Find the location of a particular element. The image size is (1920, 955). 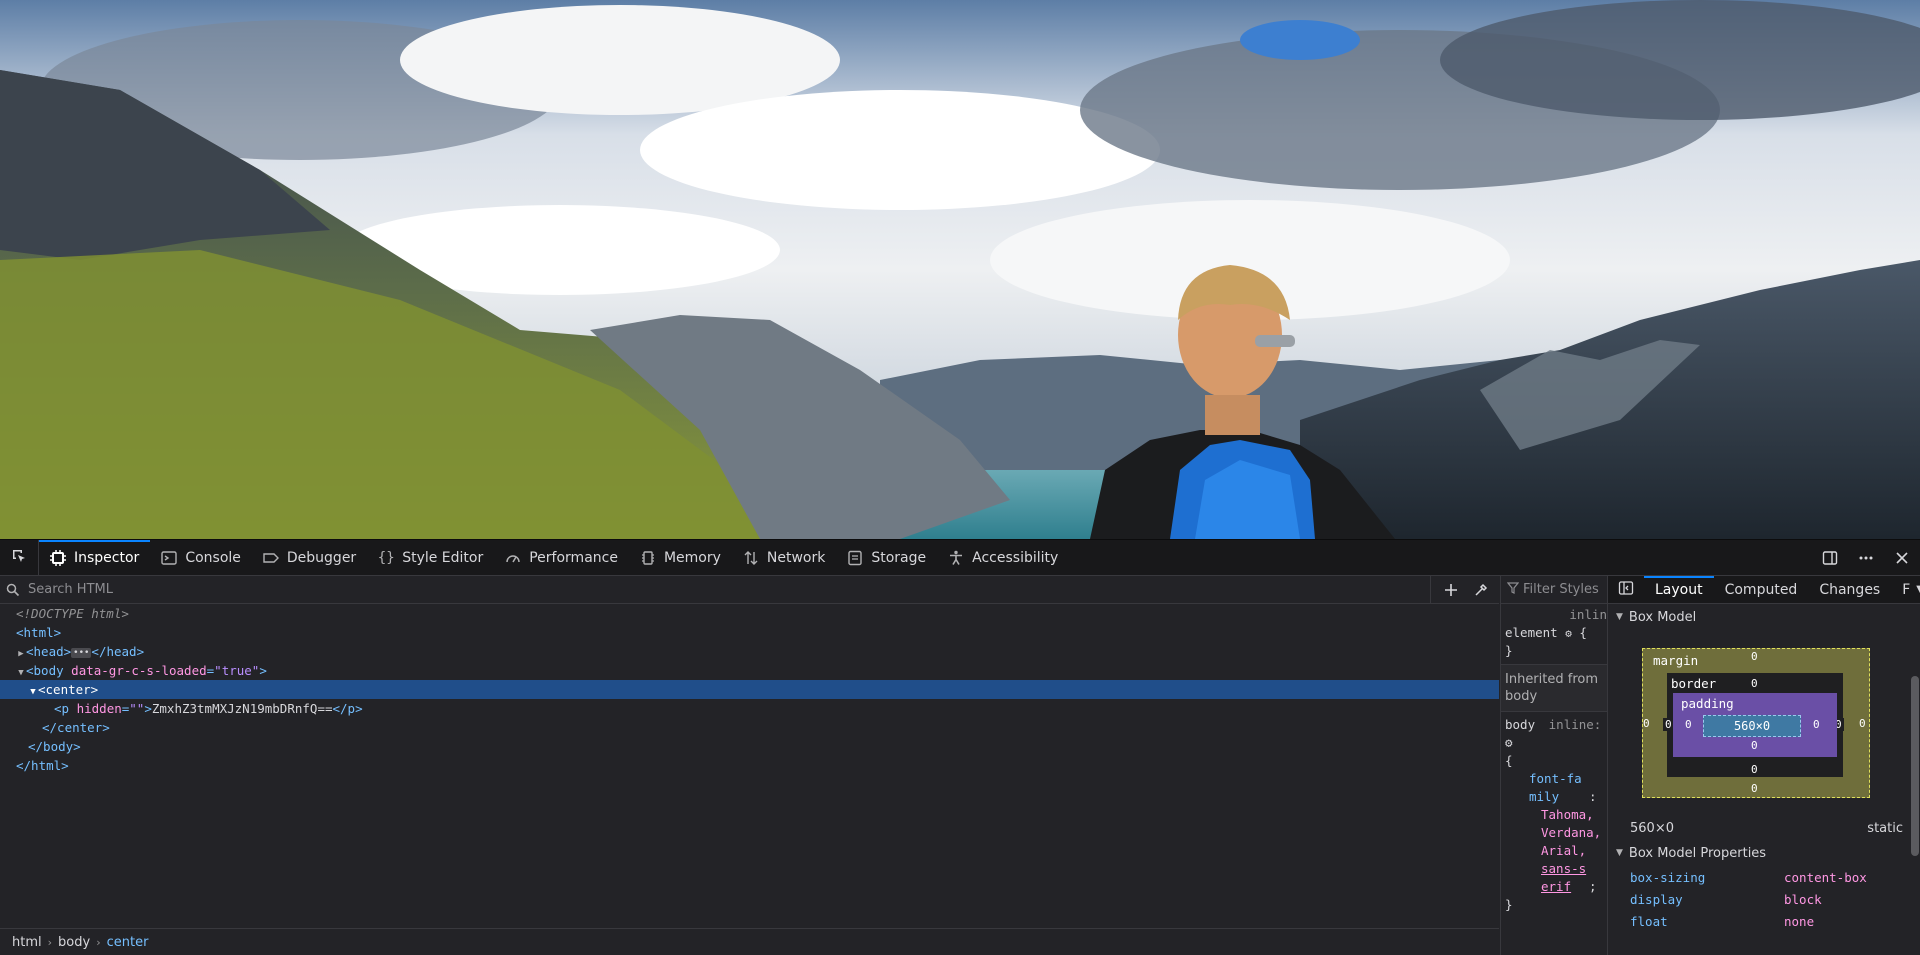

inline-source-link: inlin is located at coordinates (1556, 615).